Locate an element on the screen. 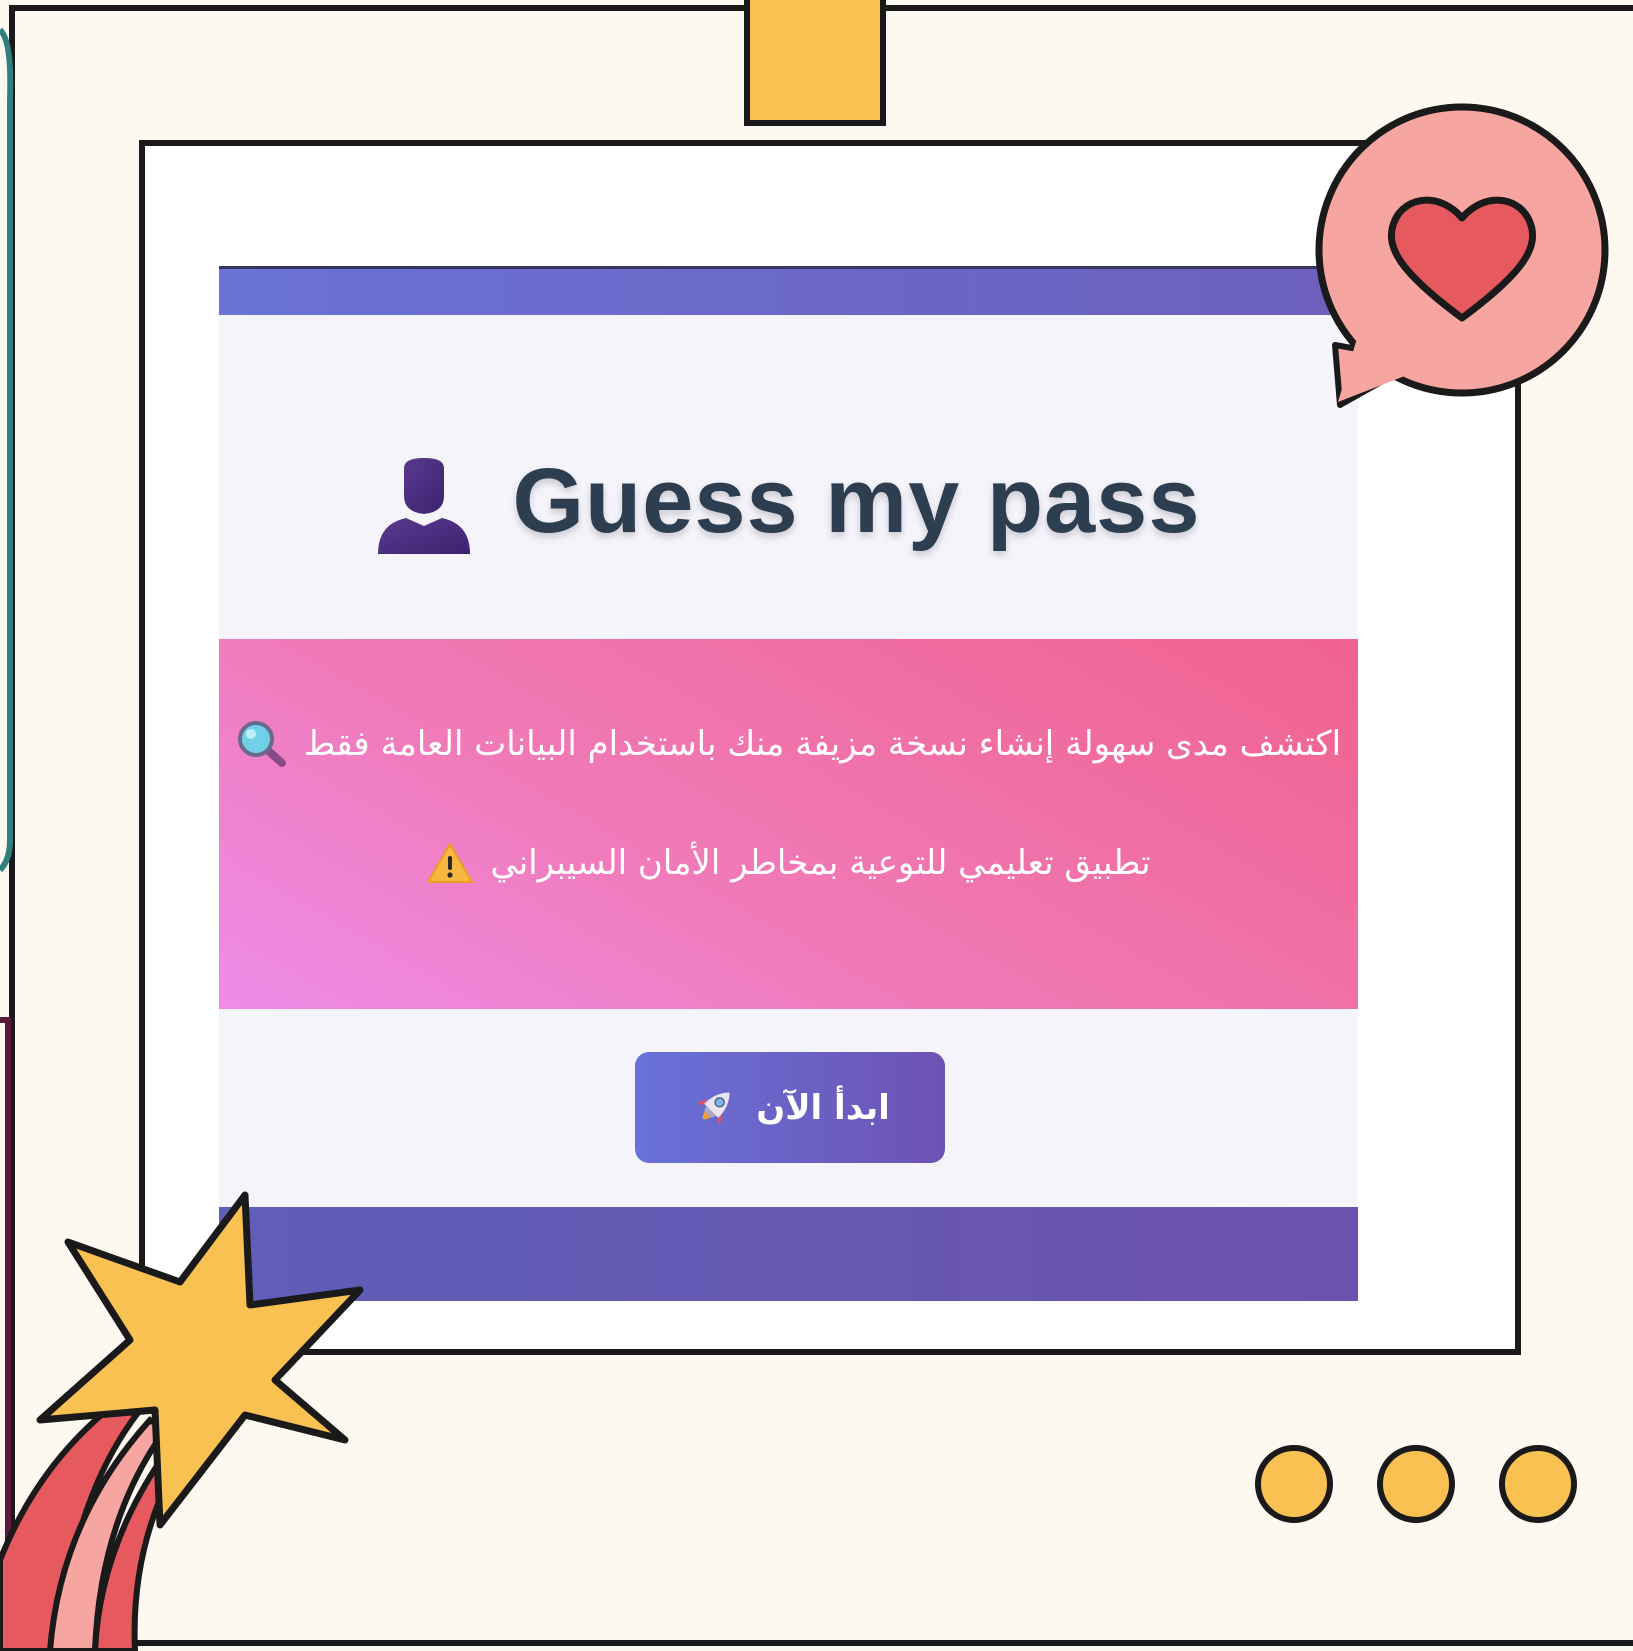  title-row: Guess my pass is located at coordinates (788, 501).